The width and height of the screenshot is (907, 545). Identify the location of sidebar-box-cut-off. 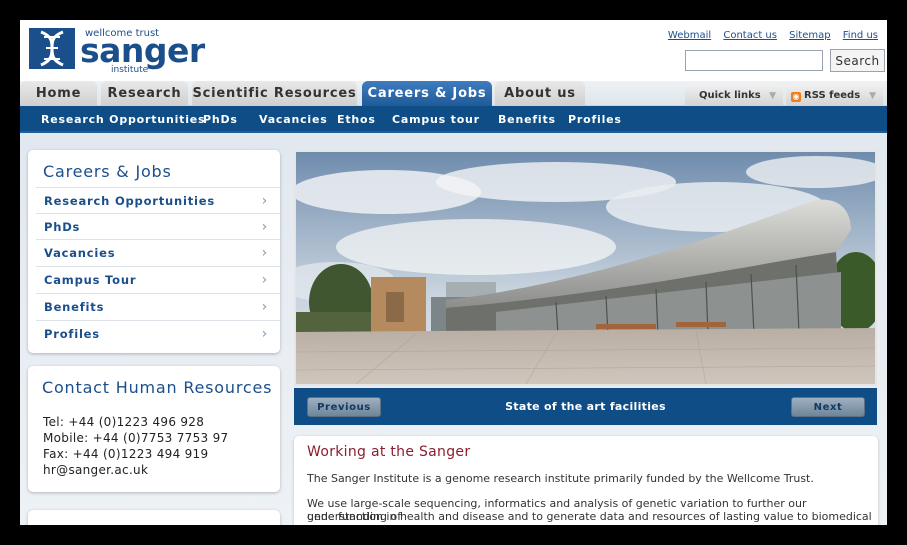
(154, 517).